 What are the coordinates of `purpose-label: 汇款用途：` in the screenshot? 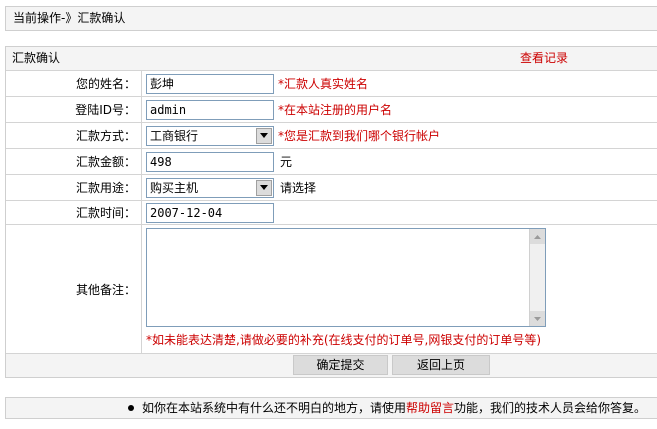 It's located at (74, 187).